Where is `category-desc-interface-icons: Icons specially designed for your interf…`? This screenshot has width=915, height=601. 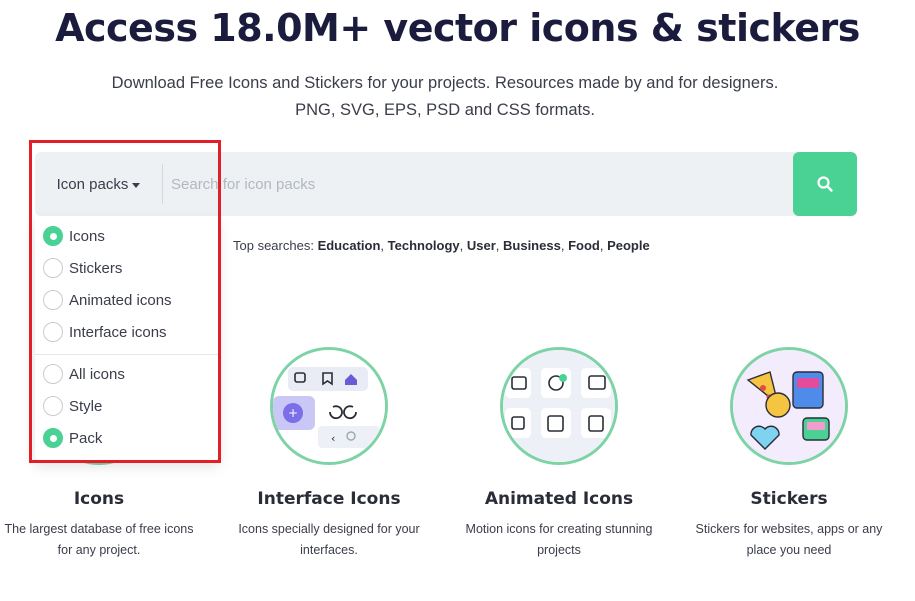 category-desc-interface-icons: Icons specially designed for your interf… is located at coordinates (329, 540).